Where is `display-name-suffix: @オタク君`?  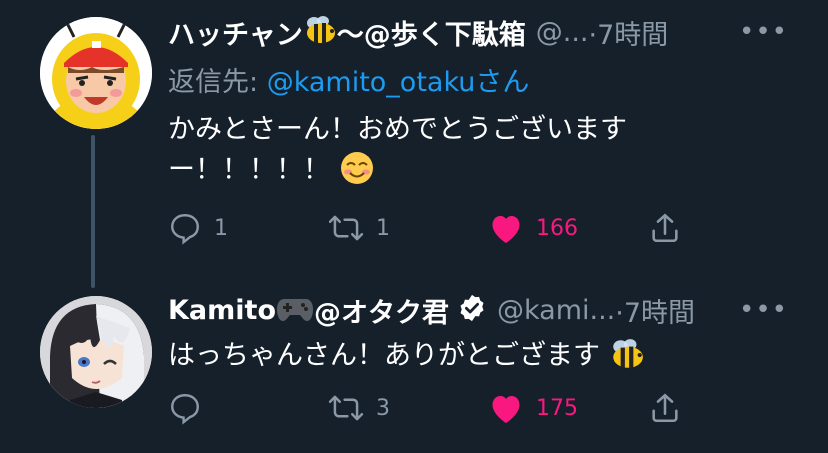
display-name-suffix: @オタク君 is located at coordinates (381, 310).